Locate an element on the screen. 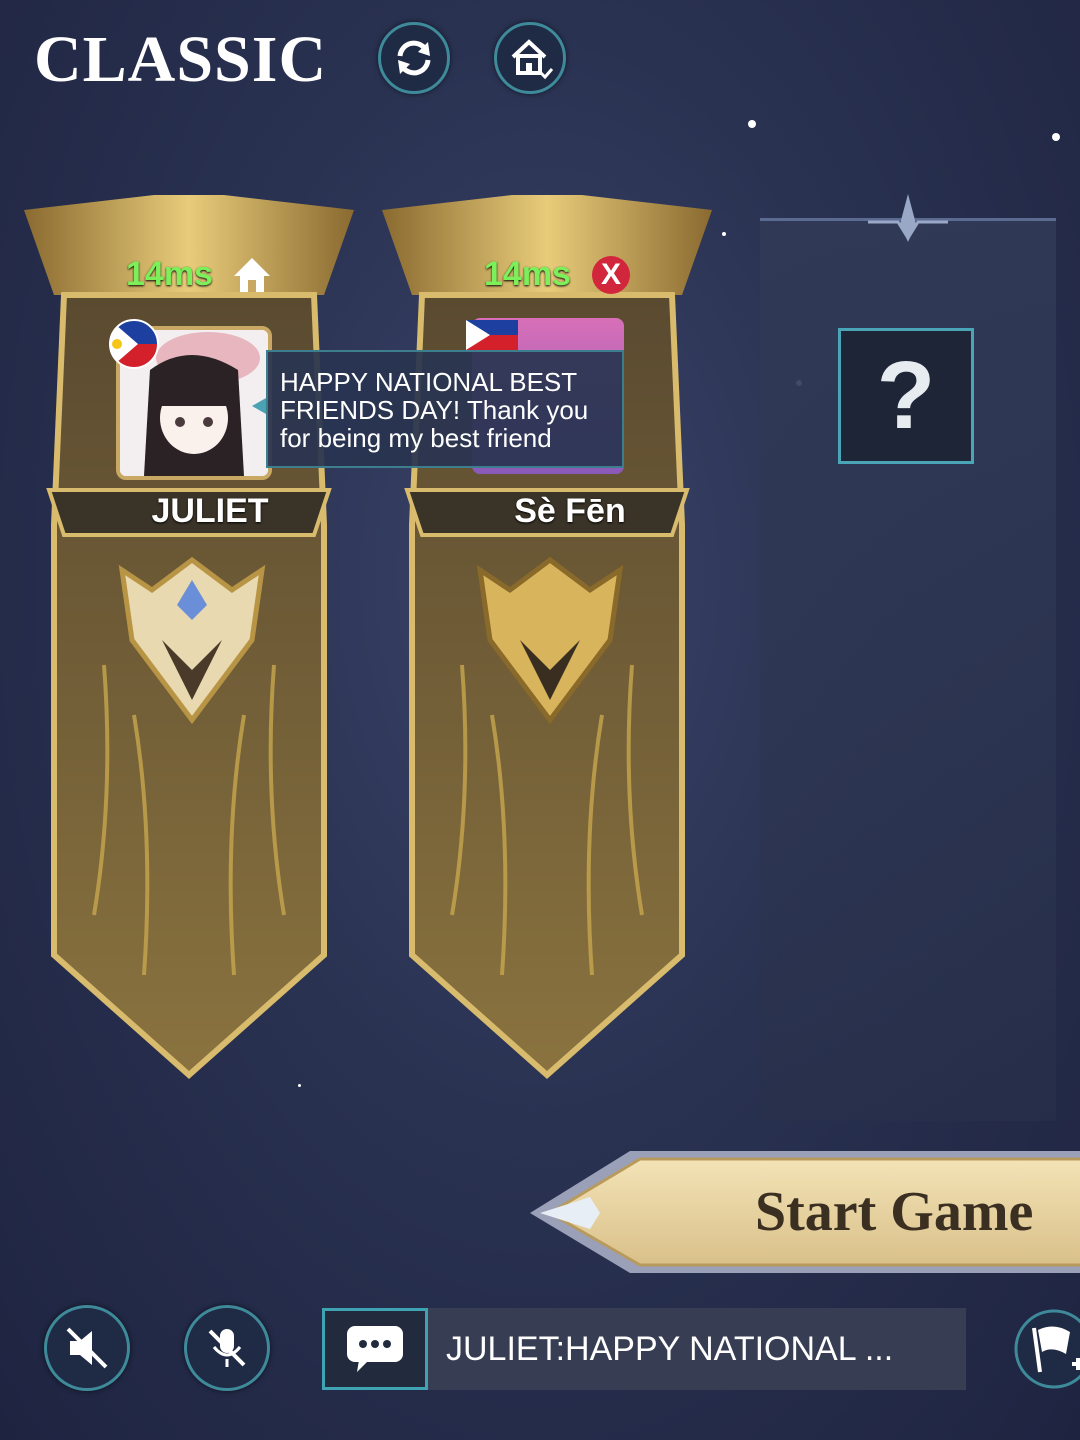  player-name: JULIET is located at coordinates (210, 511).